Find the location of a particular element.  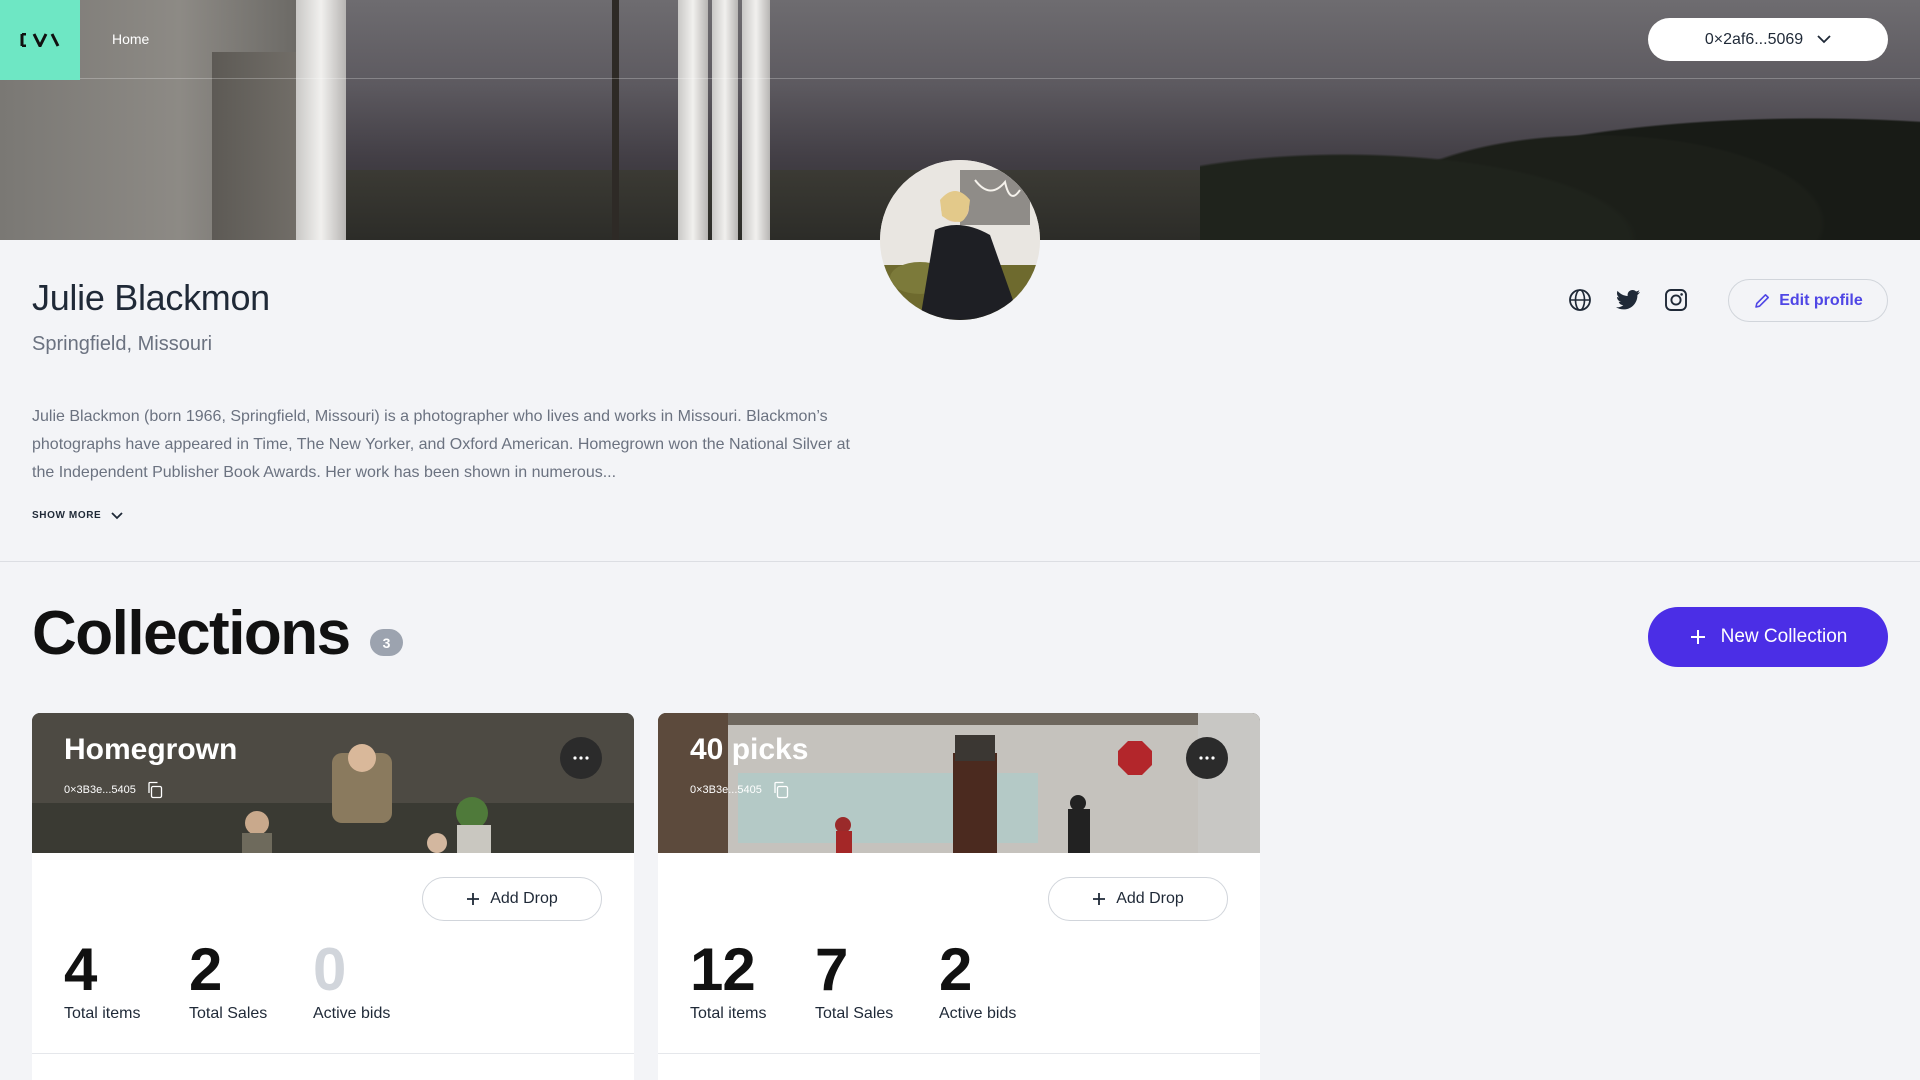

stat-total-sales: 7 Total Sales is located at coordinates (854, 979).